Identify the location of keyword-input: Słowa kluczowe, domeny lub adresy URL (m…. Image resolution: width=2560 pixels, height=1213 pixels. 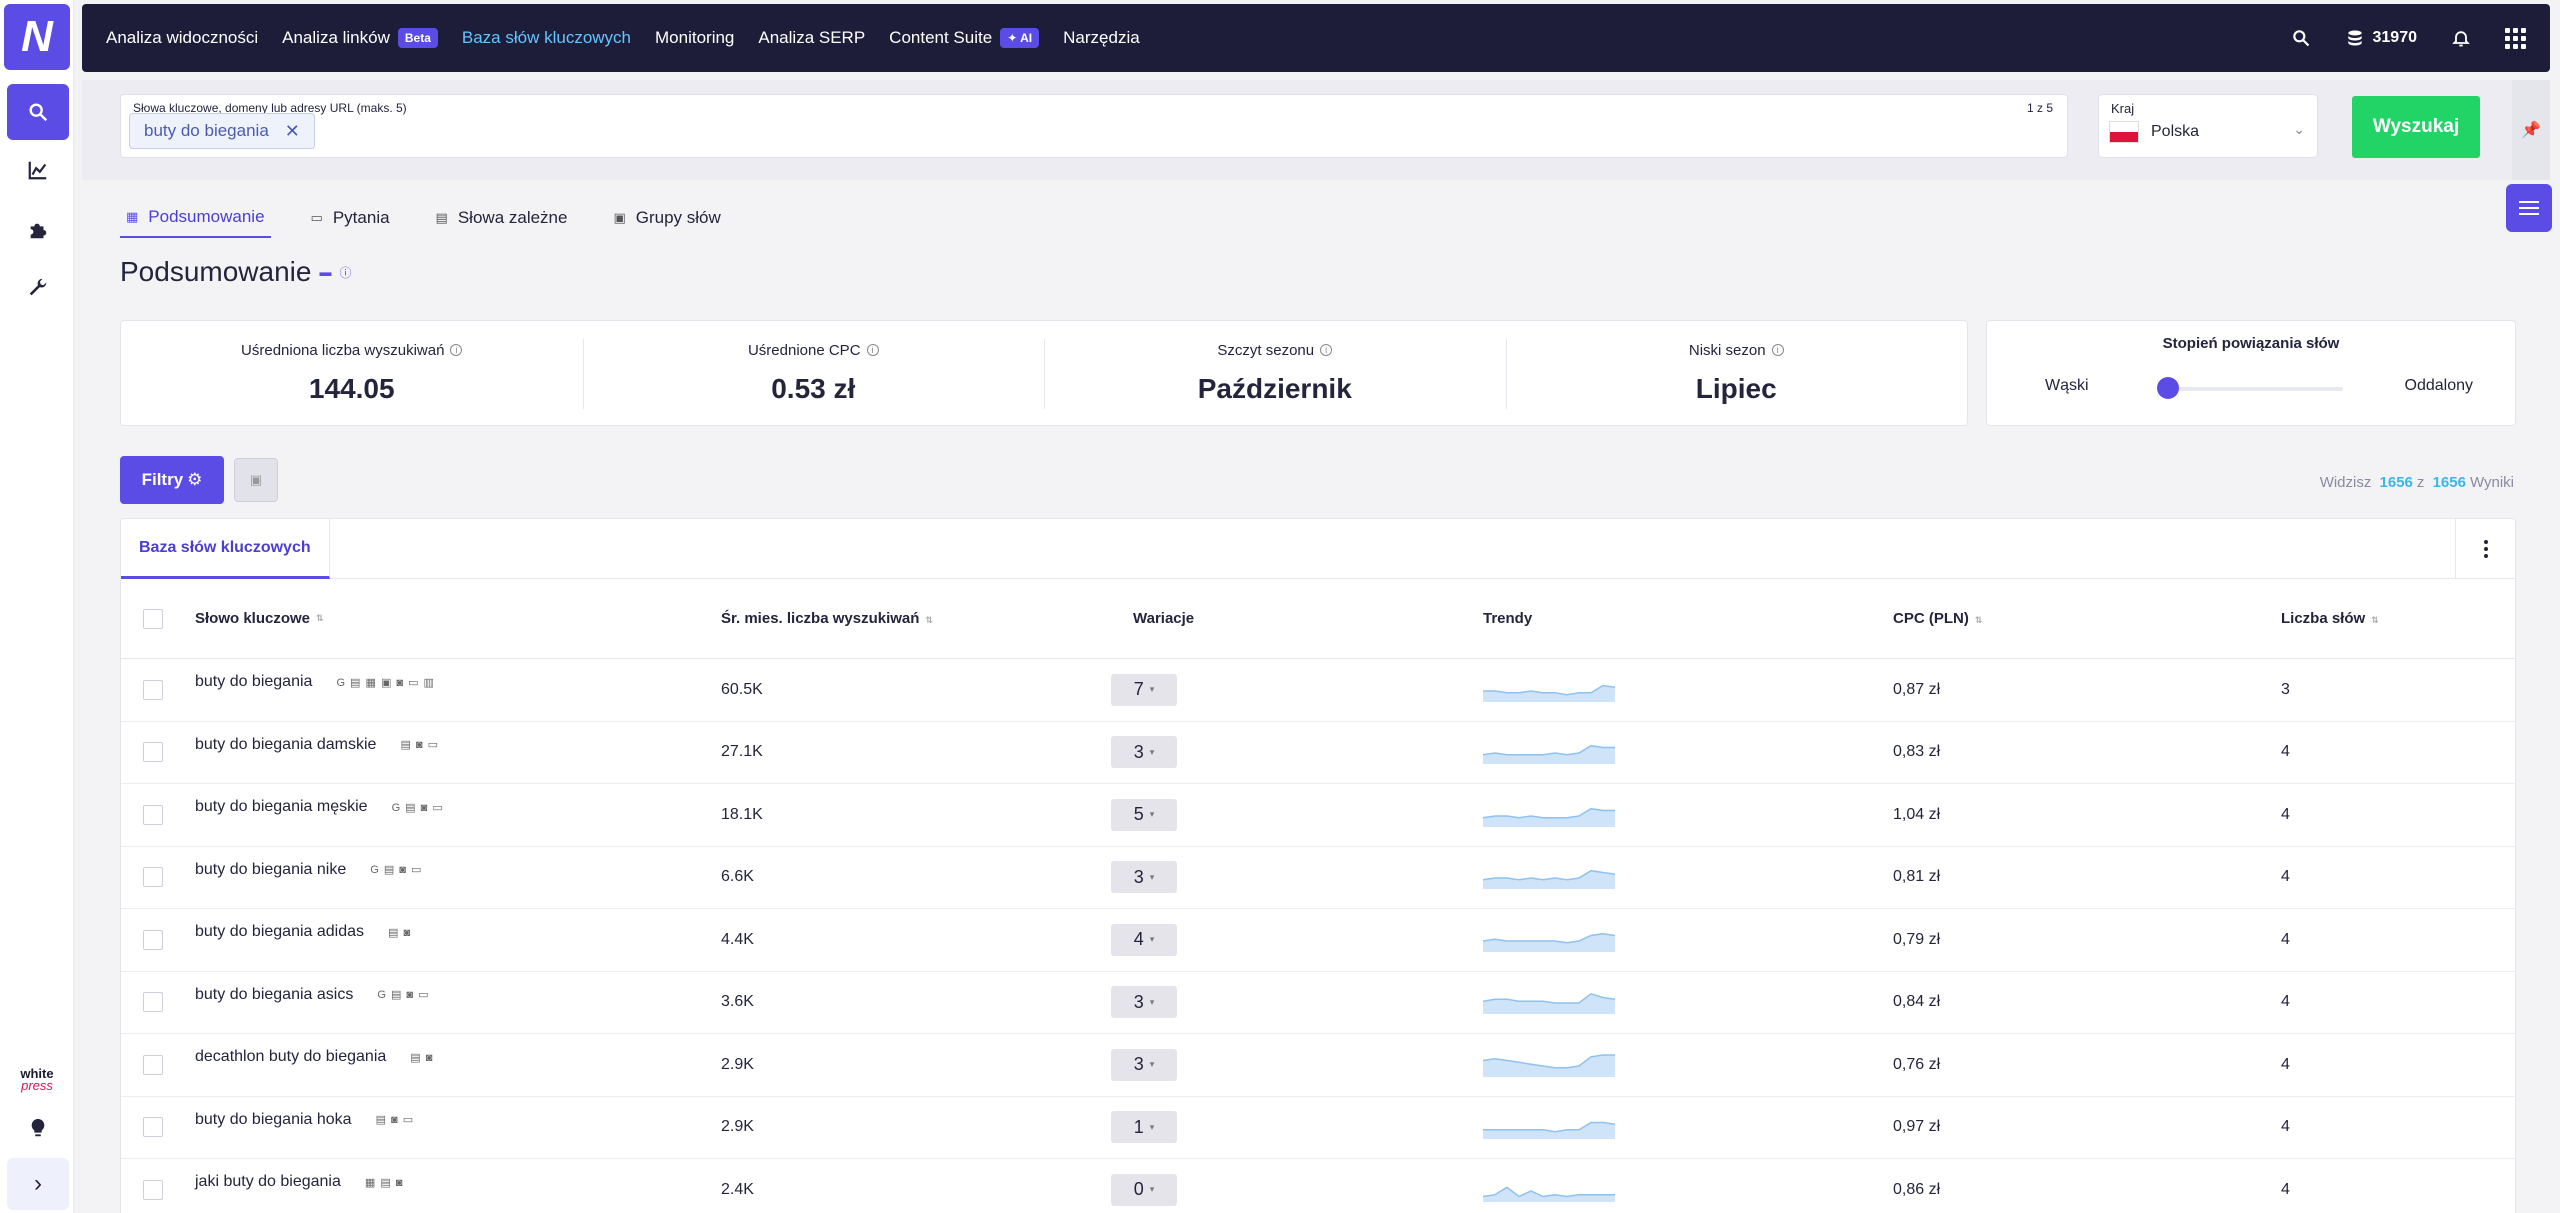
(1094, 126).